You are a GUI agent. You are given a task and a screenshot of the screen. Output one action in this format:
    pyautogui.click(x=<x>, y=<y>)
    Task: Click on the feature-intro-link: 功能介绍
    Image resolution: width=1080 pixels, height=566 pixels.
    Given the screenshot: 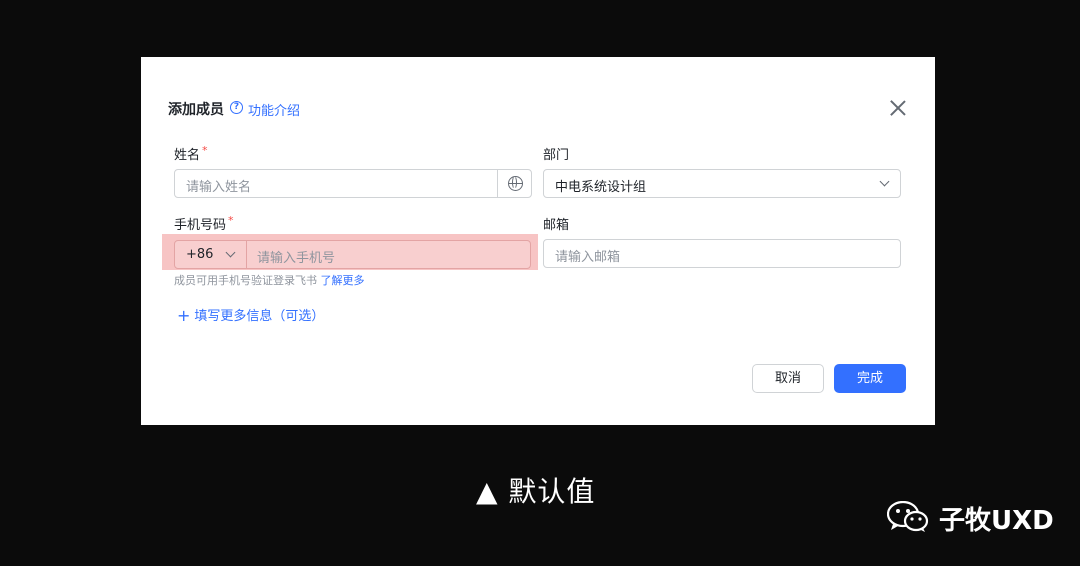 What is the action you would take?
    pyautogui.click(x=274, y=109)
    